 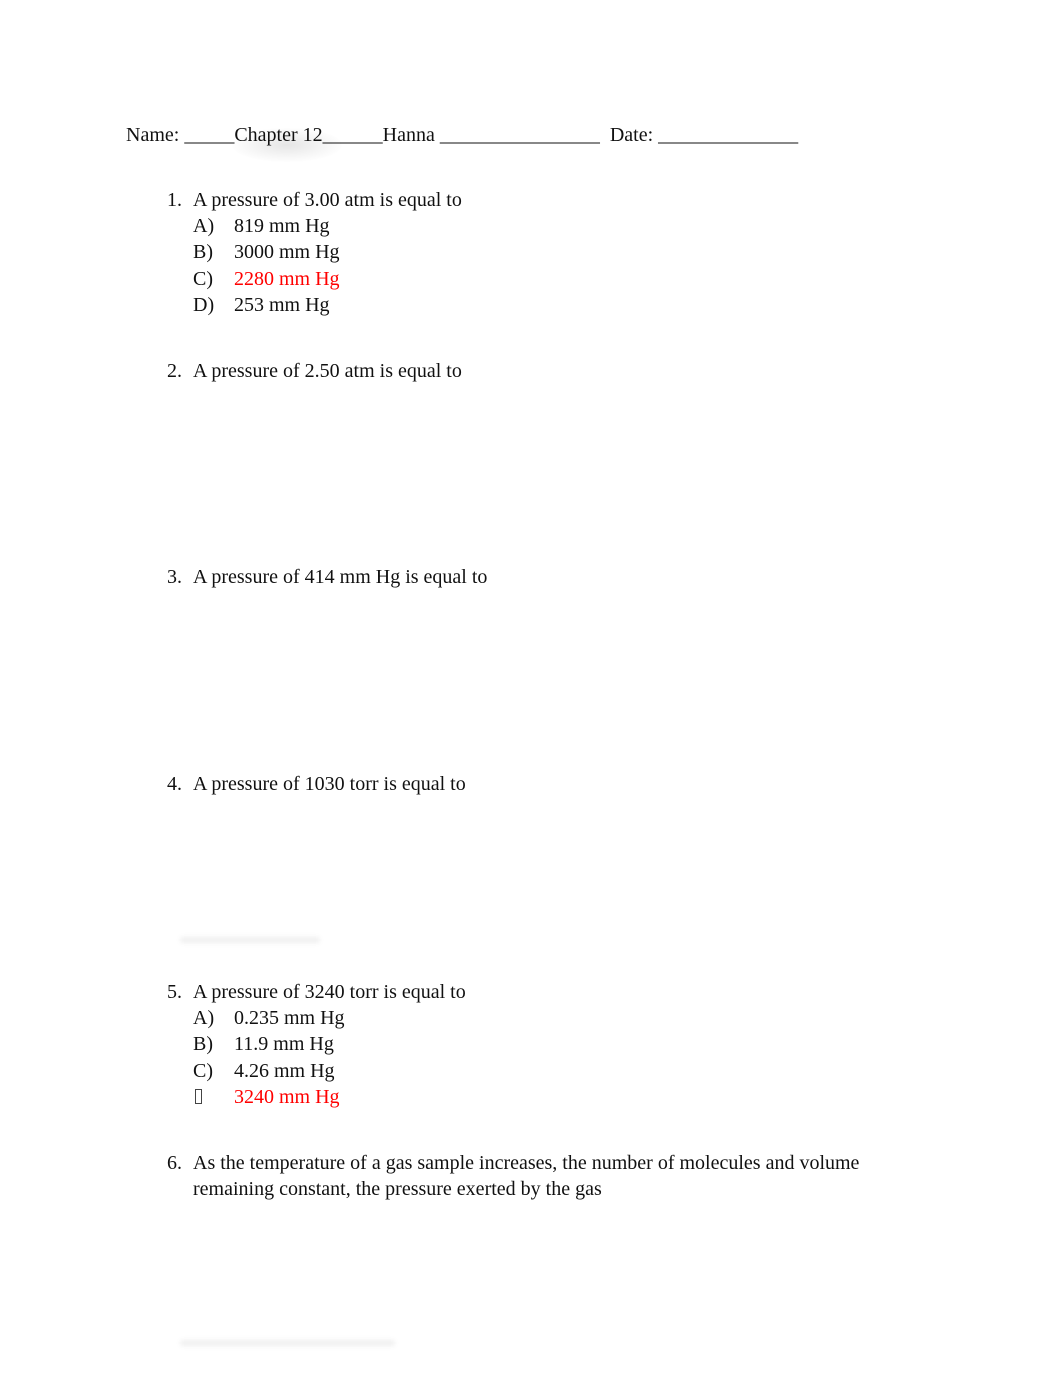 I want to click on date-value: ______________, so click(x=726, y=135).